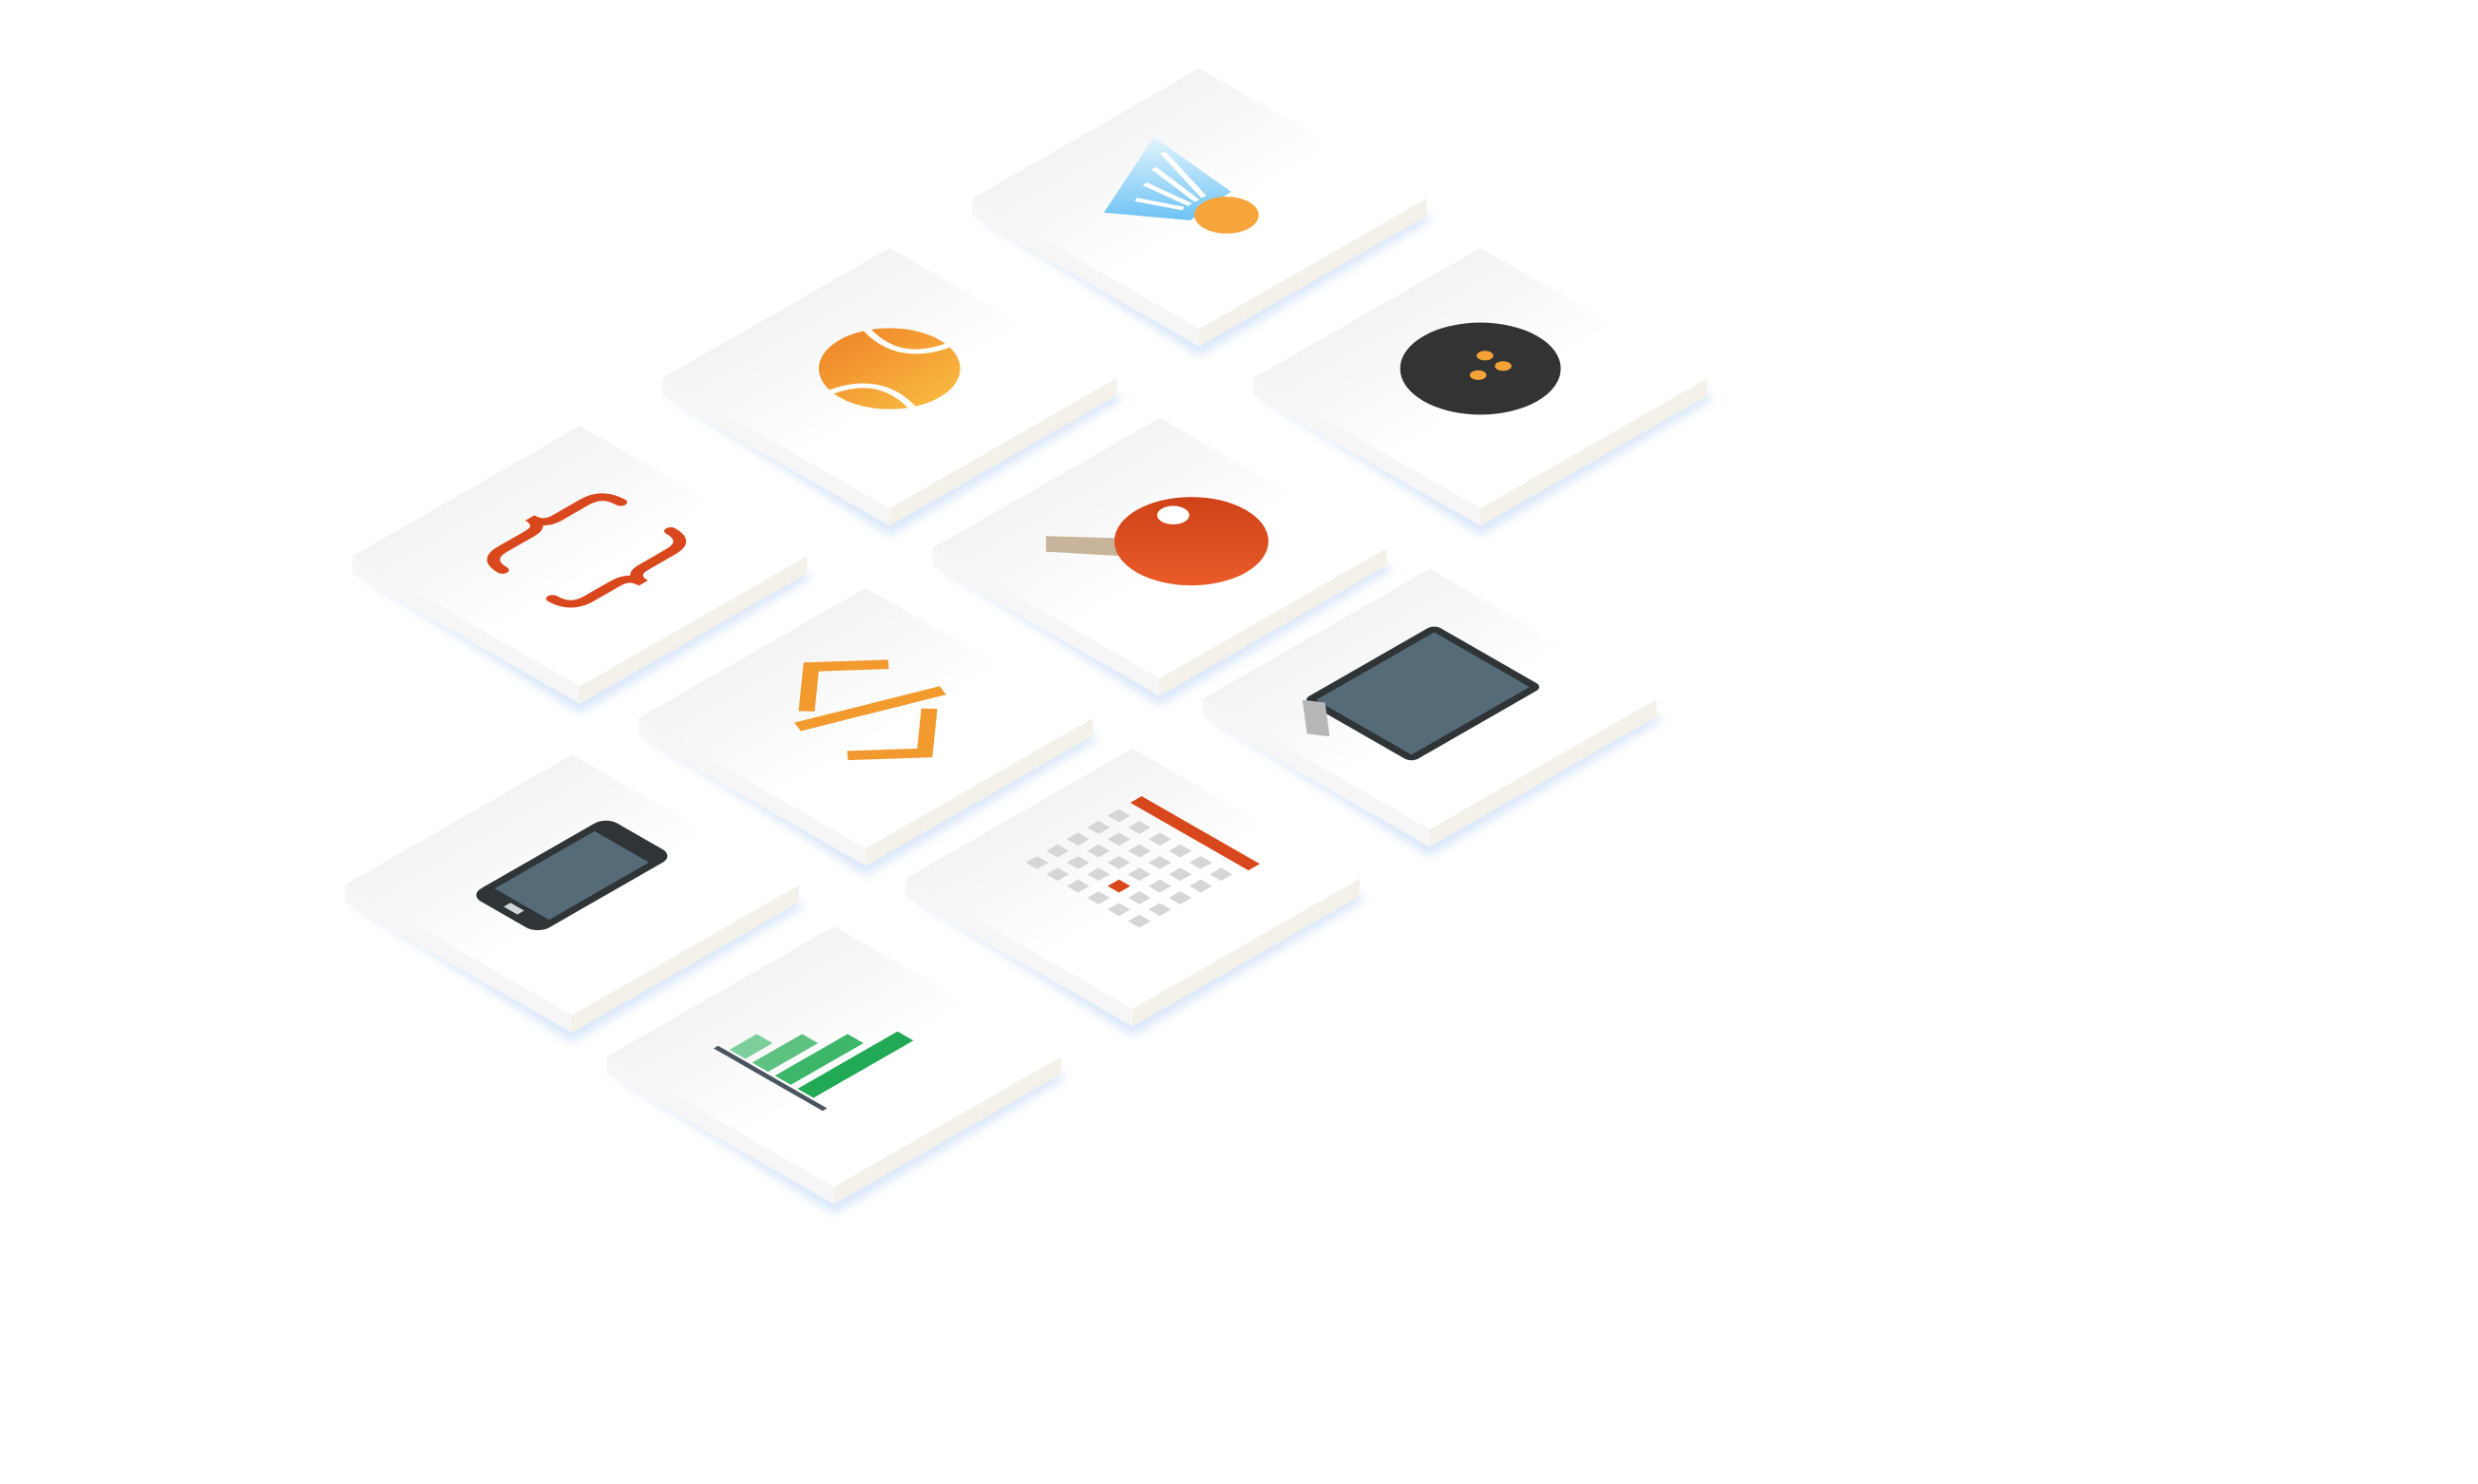  Describe the element at coordinates (1203, 211) in the screenshot. I see `tile-badminton-shuttlecock` at that location.